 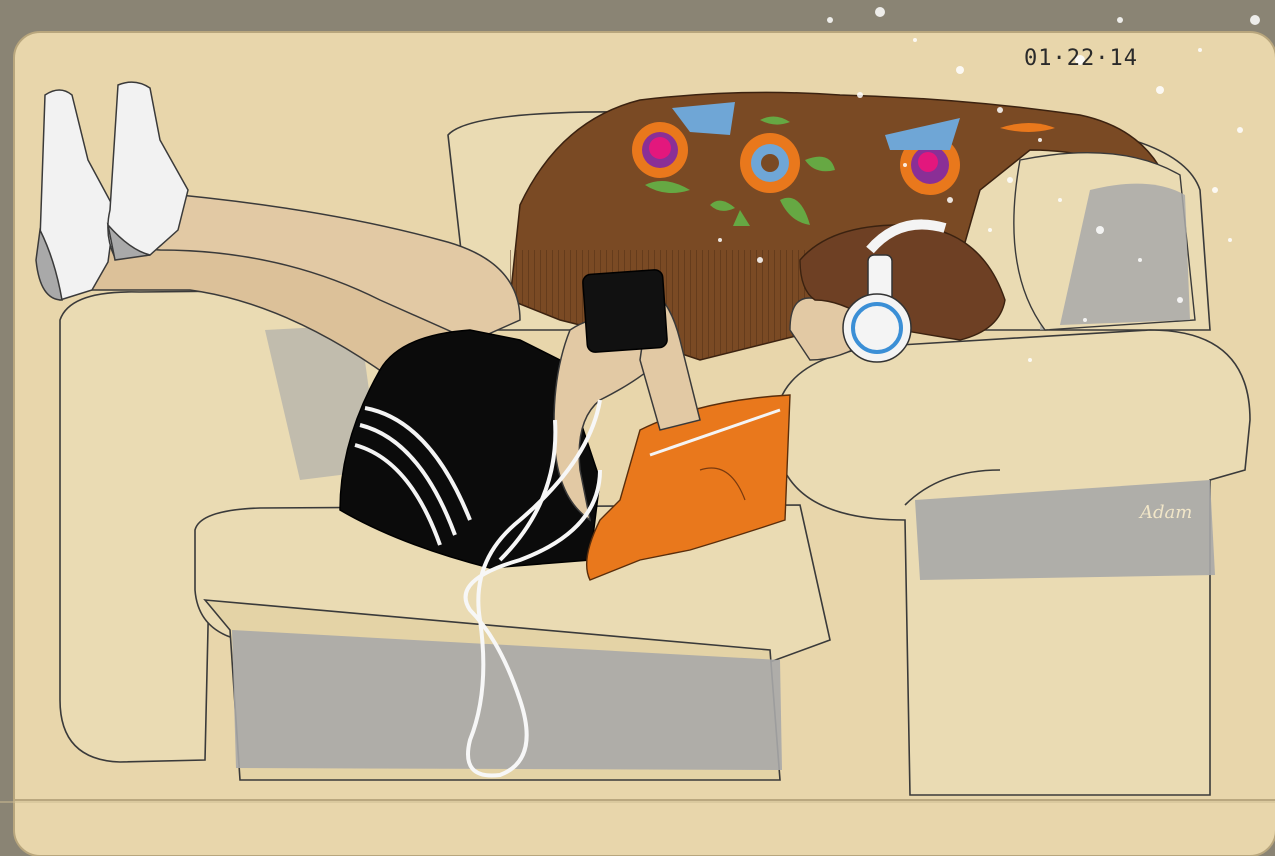 What do you see at coordinates (1081, 58) in the screenshot?
I see `date-label: 01·22·14` at bounding box center [1081, 58].